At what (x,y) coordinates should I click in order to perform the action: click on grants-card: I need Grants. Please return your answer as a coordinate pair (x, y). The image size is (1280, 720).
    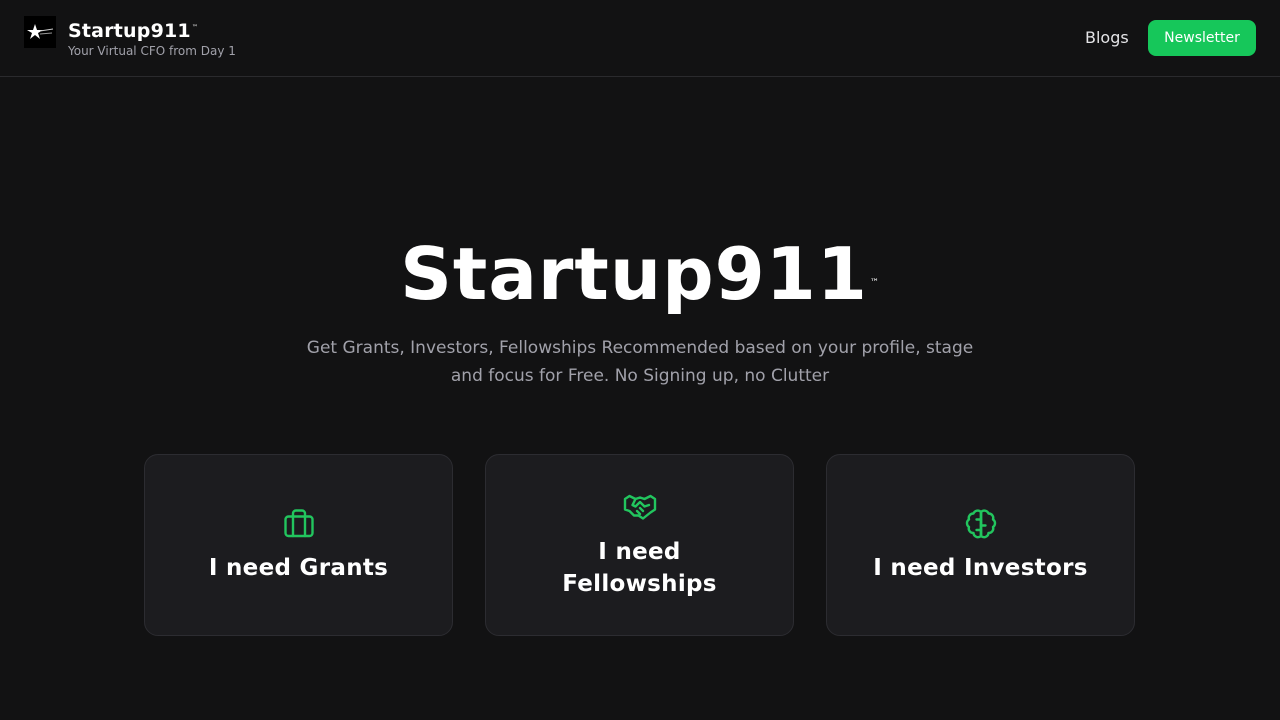
    Looking at the image, I should click on (298, 545).